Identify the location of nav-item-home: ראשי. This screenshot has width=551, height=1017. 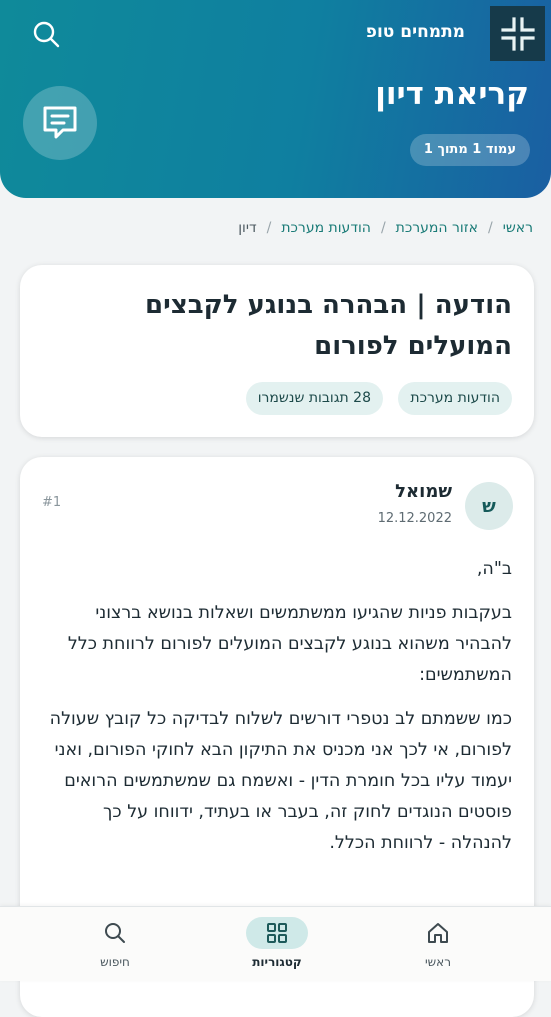
(438, 943).